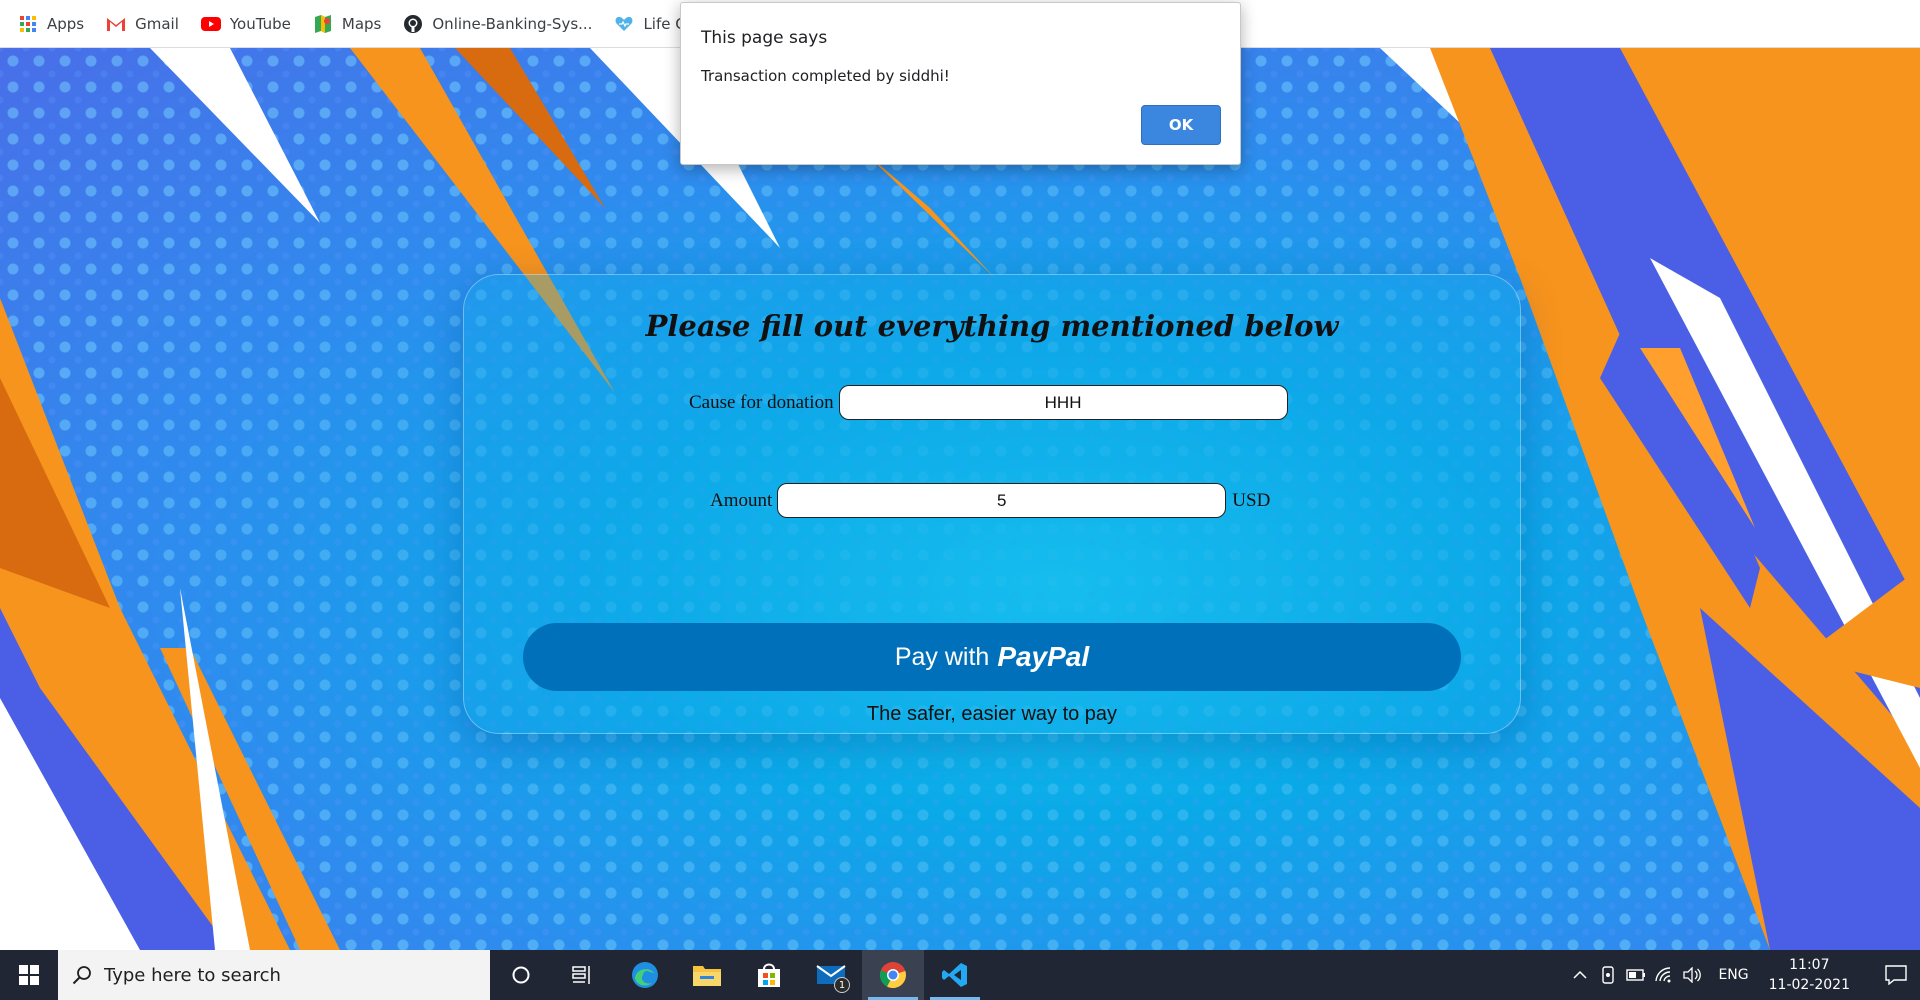  I want to click on tray-device, so click(1608, 975).